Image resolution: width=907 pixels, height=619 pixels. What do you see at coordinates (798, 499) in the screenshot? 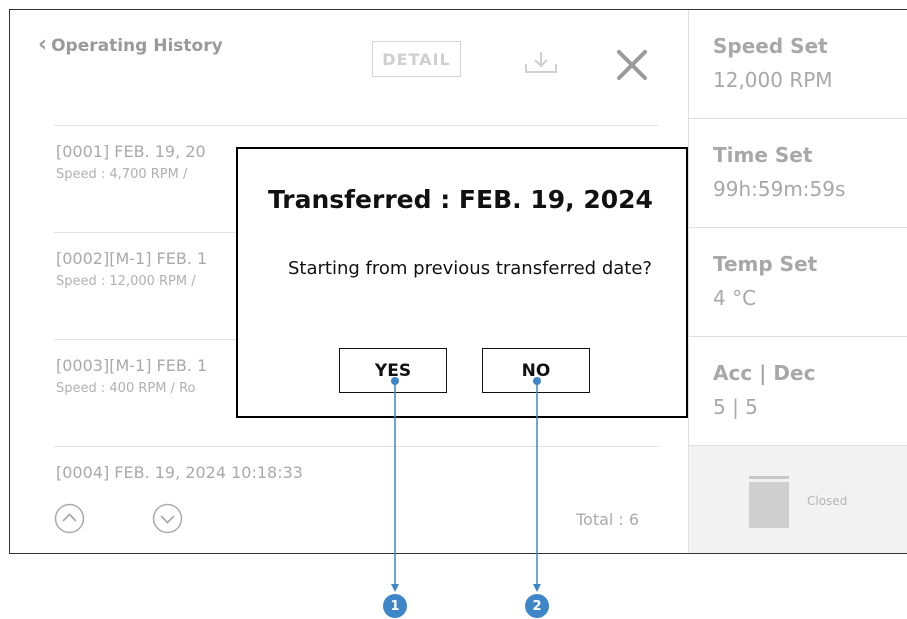
I see `door-status: Closed` at bounding box center [798, 499].